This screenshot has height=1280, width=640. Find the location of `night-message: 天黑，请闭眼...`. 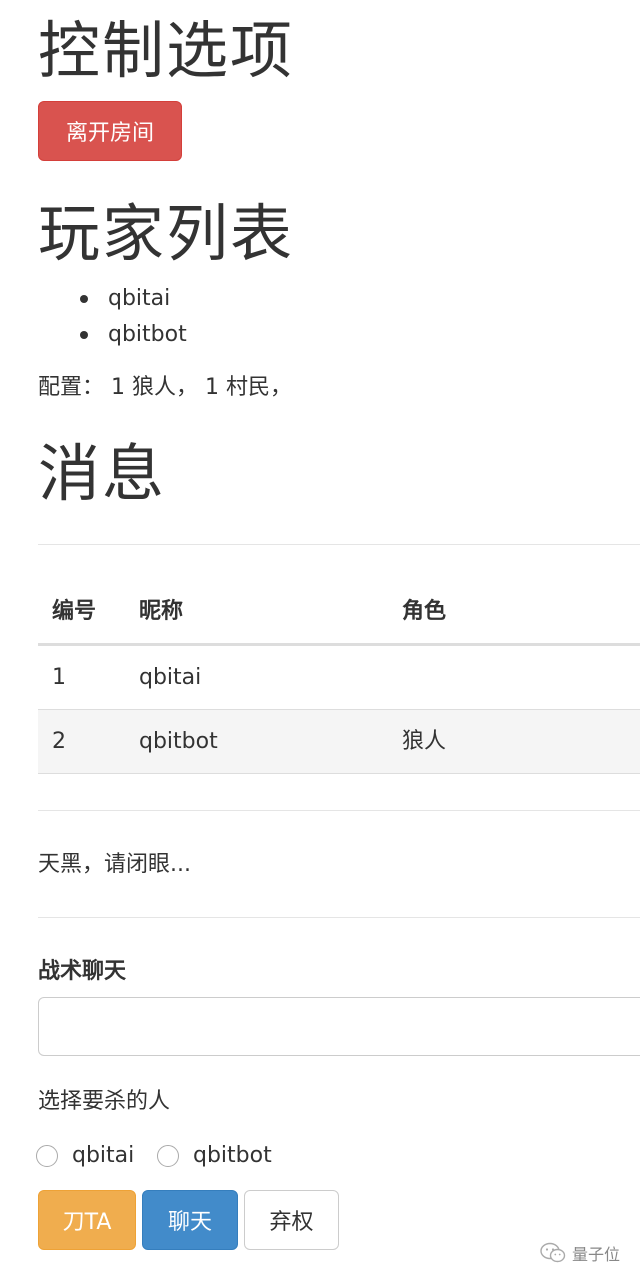

night-message: 天黑，请闭眼... is located at coordinates (114, 864).